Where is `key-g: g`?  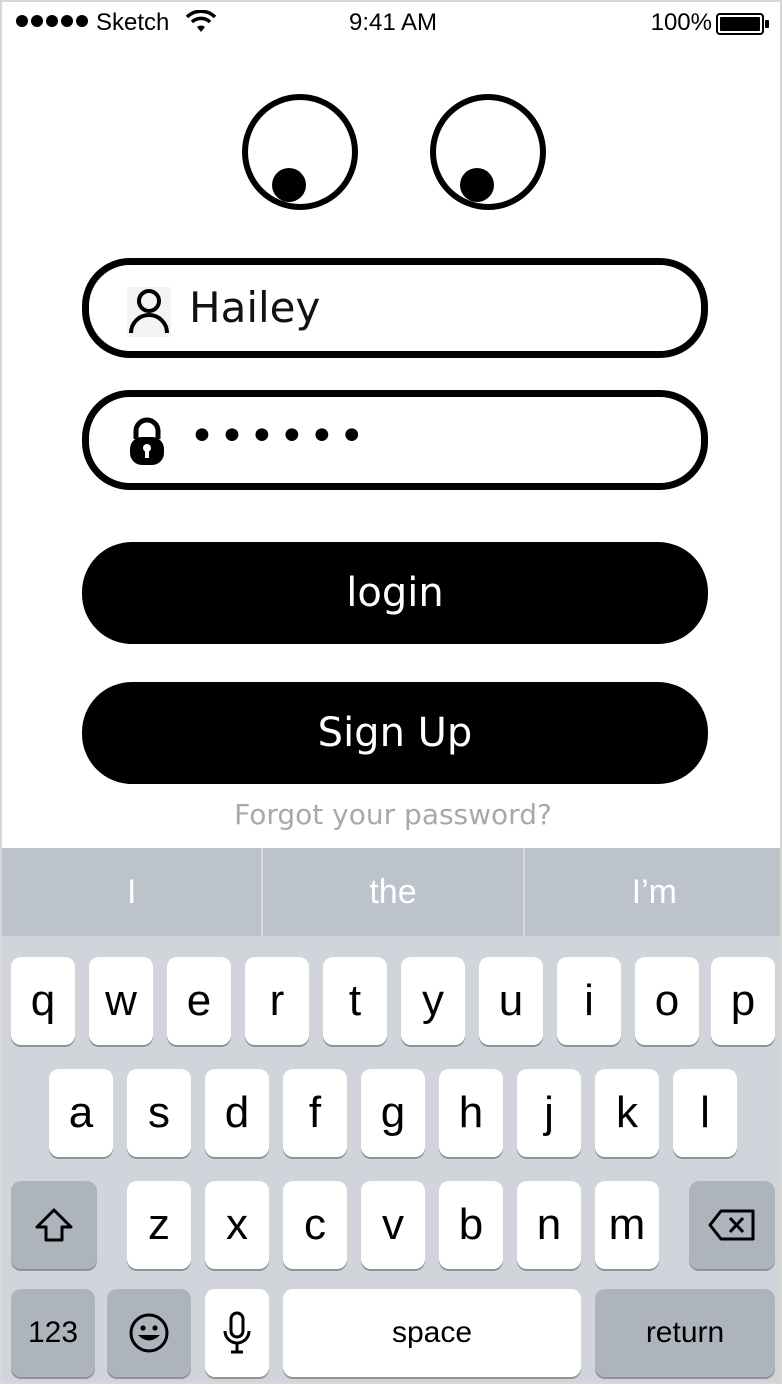
key-g: g is located at coordinates (393, 1113).